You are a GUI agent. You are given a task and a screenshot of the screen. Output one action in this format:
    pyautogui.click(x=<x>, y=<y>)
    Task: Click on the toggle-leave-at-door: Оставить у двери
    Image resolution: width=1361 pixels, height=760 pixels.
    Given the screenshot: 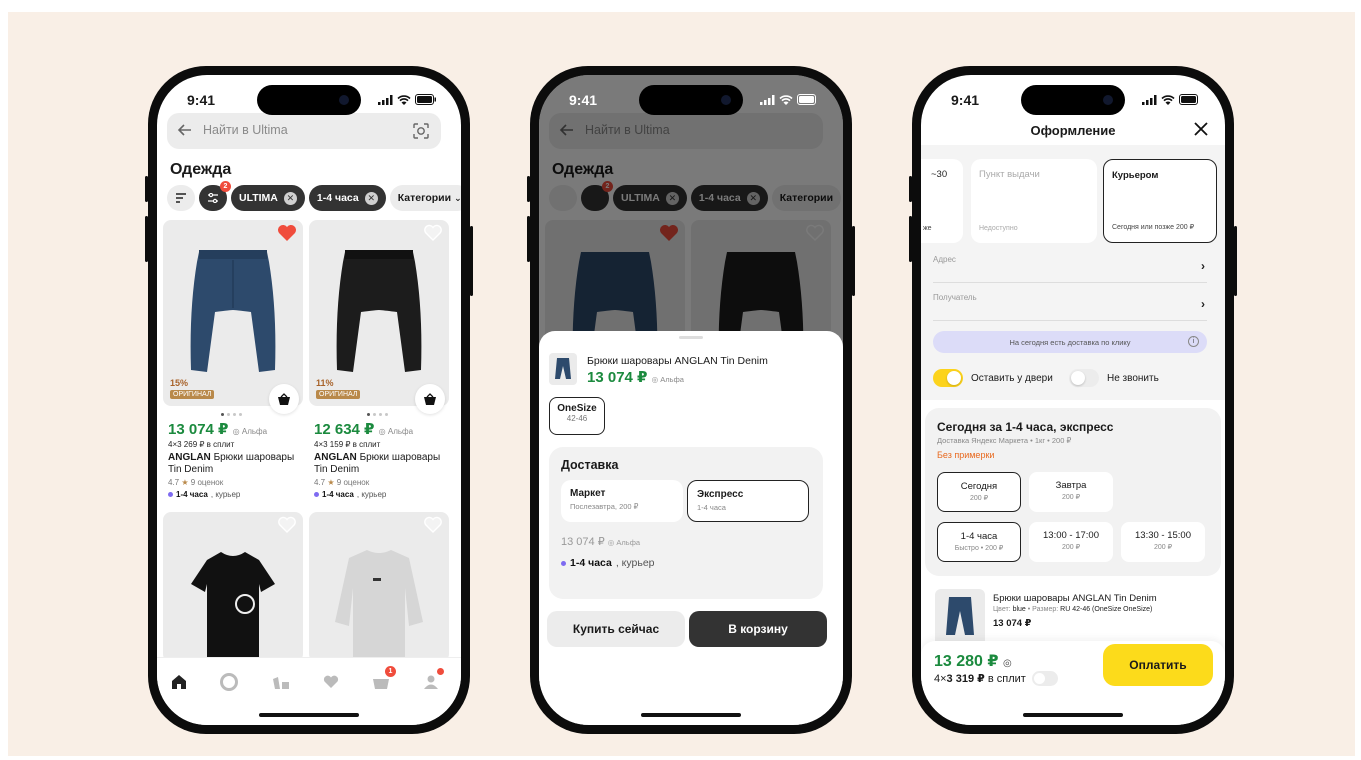 What is the action you would take?
    pyautogui.click(x=993, y=378)
    